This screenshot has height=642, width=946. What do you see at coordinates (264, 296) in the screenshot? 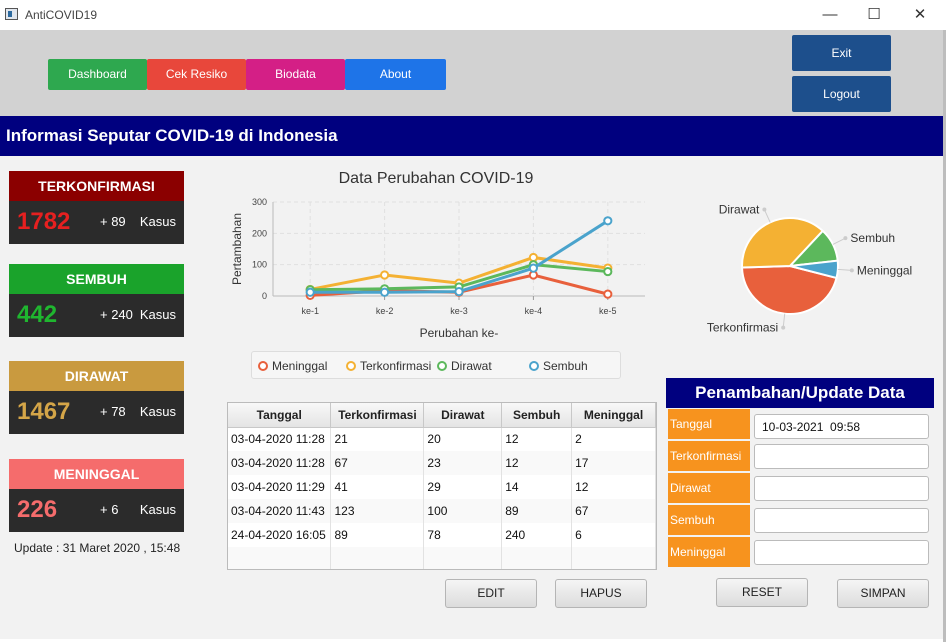
I see `y-tick-label: 0` at bounding box center [264, 296].